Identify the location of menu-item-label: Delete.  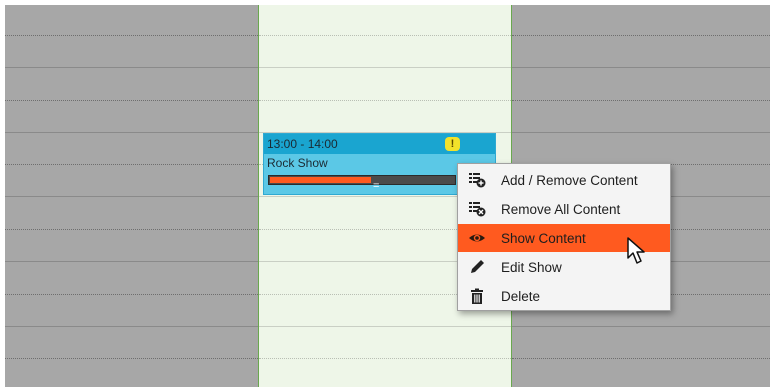
(521, 296).